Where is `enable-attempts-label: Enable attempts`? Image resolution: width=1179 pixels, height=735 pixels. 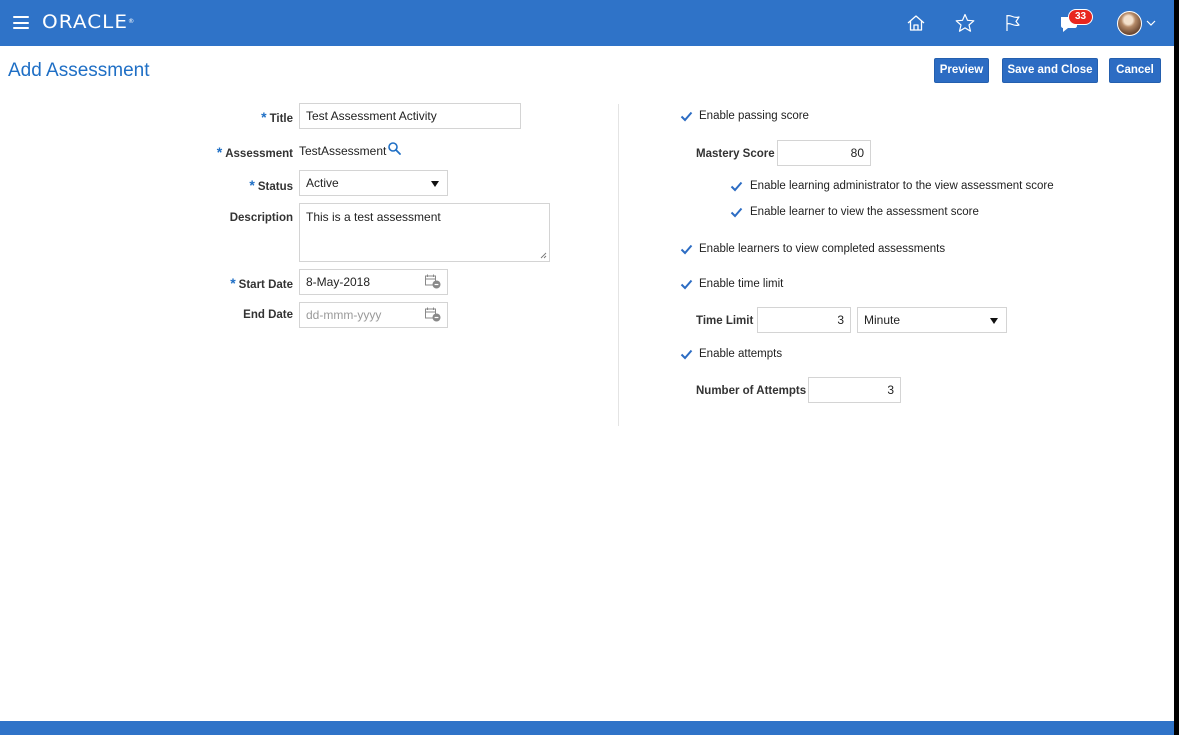 enable-attempts-label: Enable attempts is located at coordinates (741, 354).